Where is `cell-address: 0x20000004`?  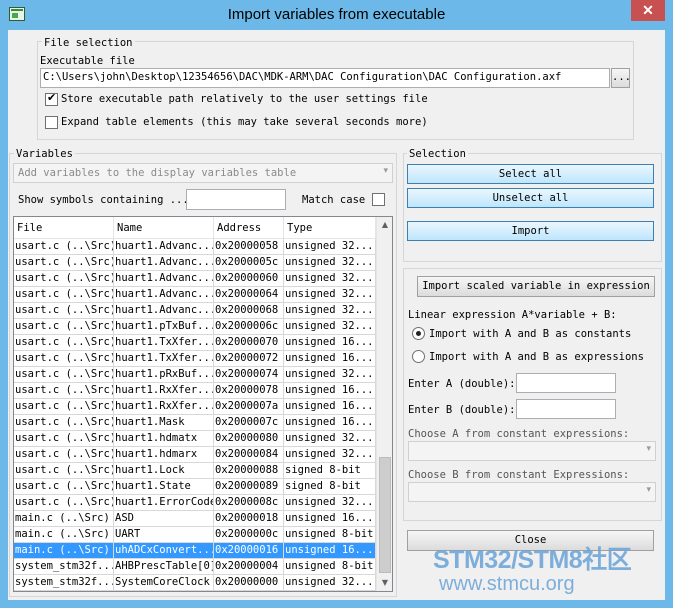
cell-address: 0x20000004 is located at coordinates (249, 567).